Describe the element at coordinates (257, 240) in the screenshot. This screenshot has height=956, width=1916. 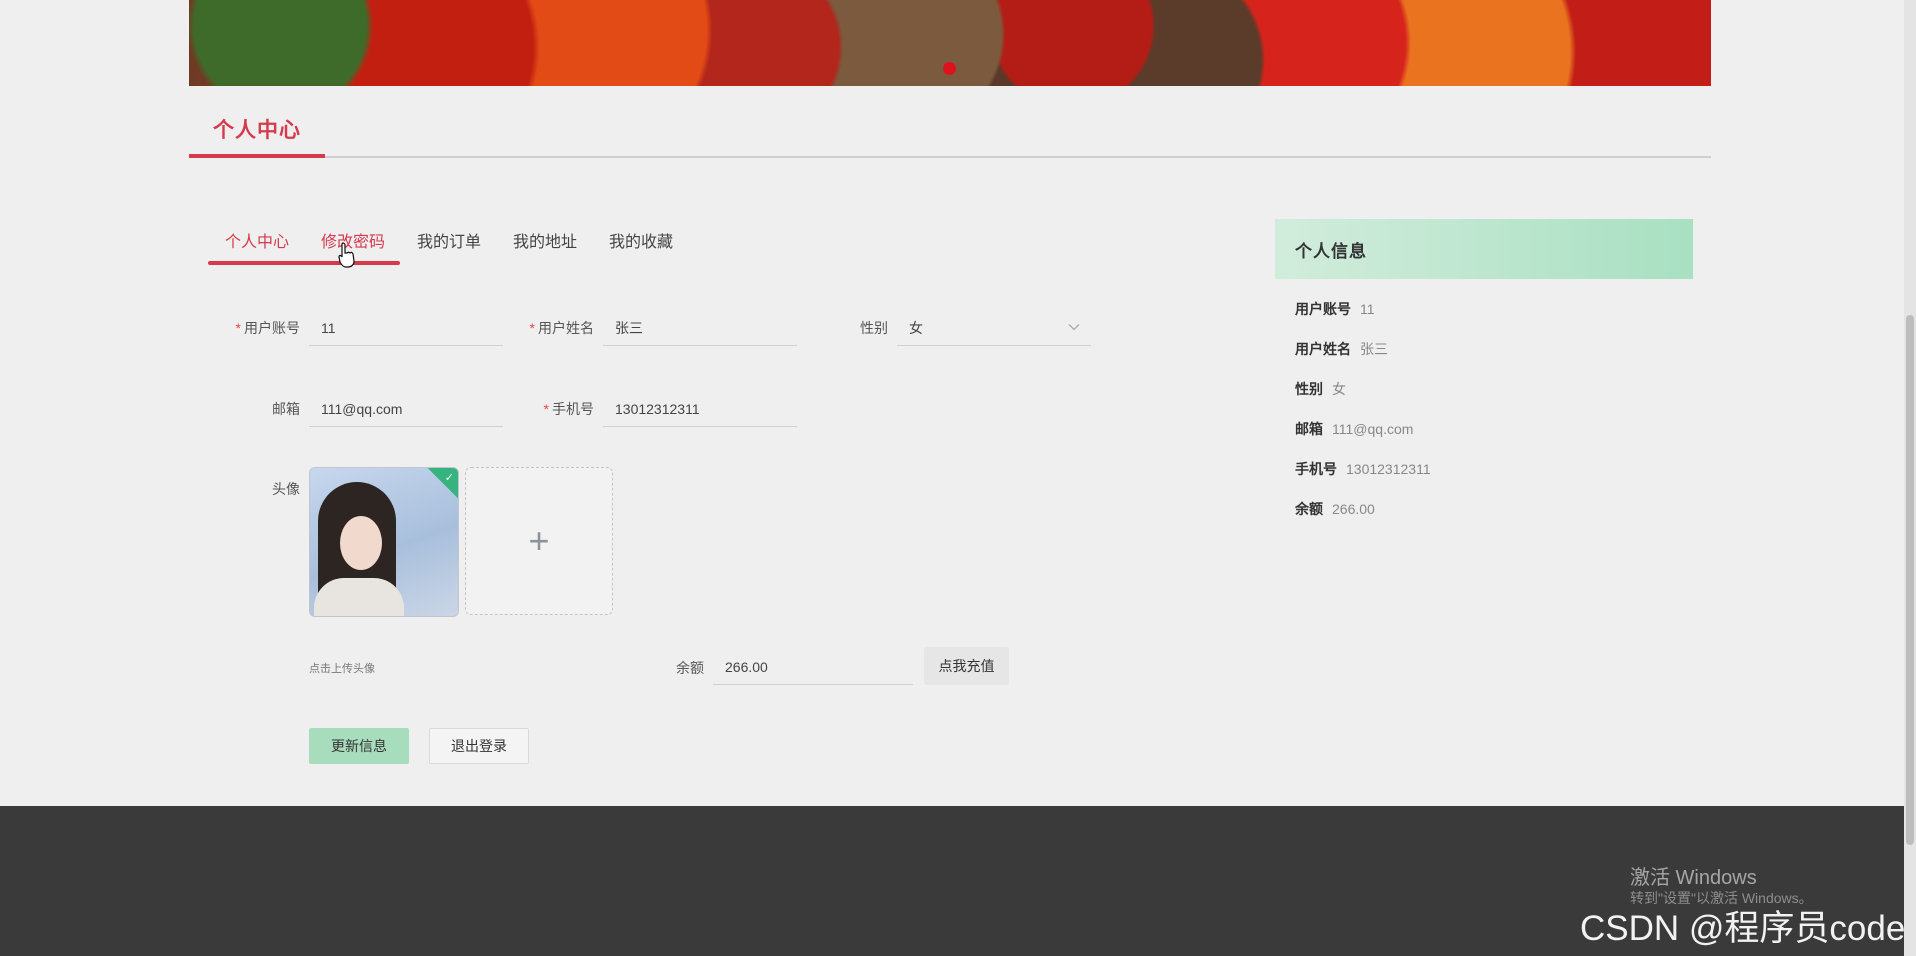
I see `tab-personal-center: 个人中心` at that location.